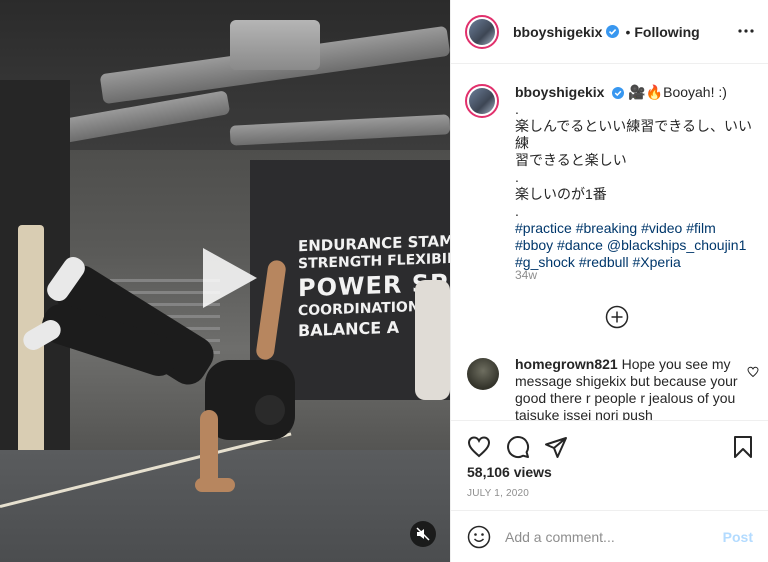  I want to click on post-comment-button: Post, so click(738, 537).